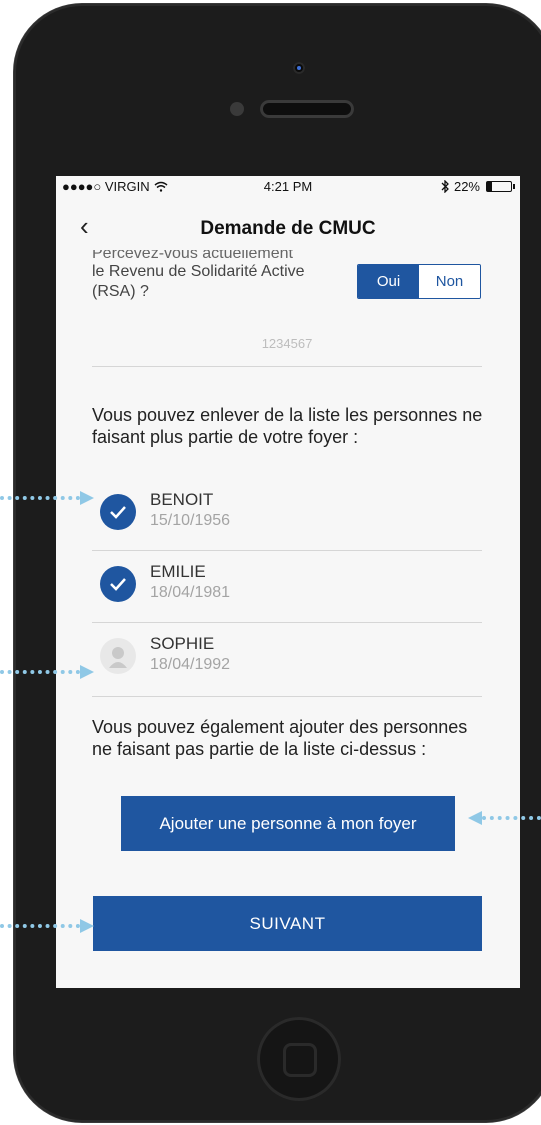 Image resolution: width=541 pixels, height=1125 pixels. I want to click on navigation-bar: ‹ Demande de CMUC, so click(288, 228).